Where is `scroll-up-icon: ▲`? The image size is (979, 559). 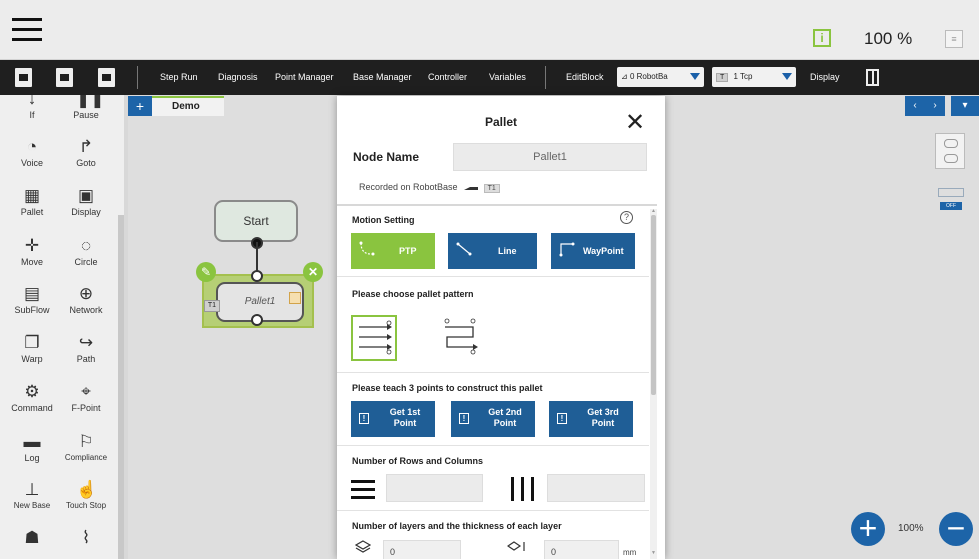 scroll-up-icon: ▲ is located at coordinates (653, 211).